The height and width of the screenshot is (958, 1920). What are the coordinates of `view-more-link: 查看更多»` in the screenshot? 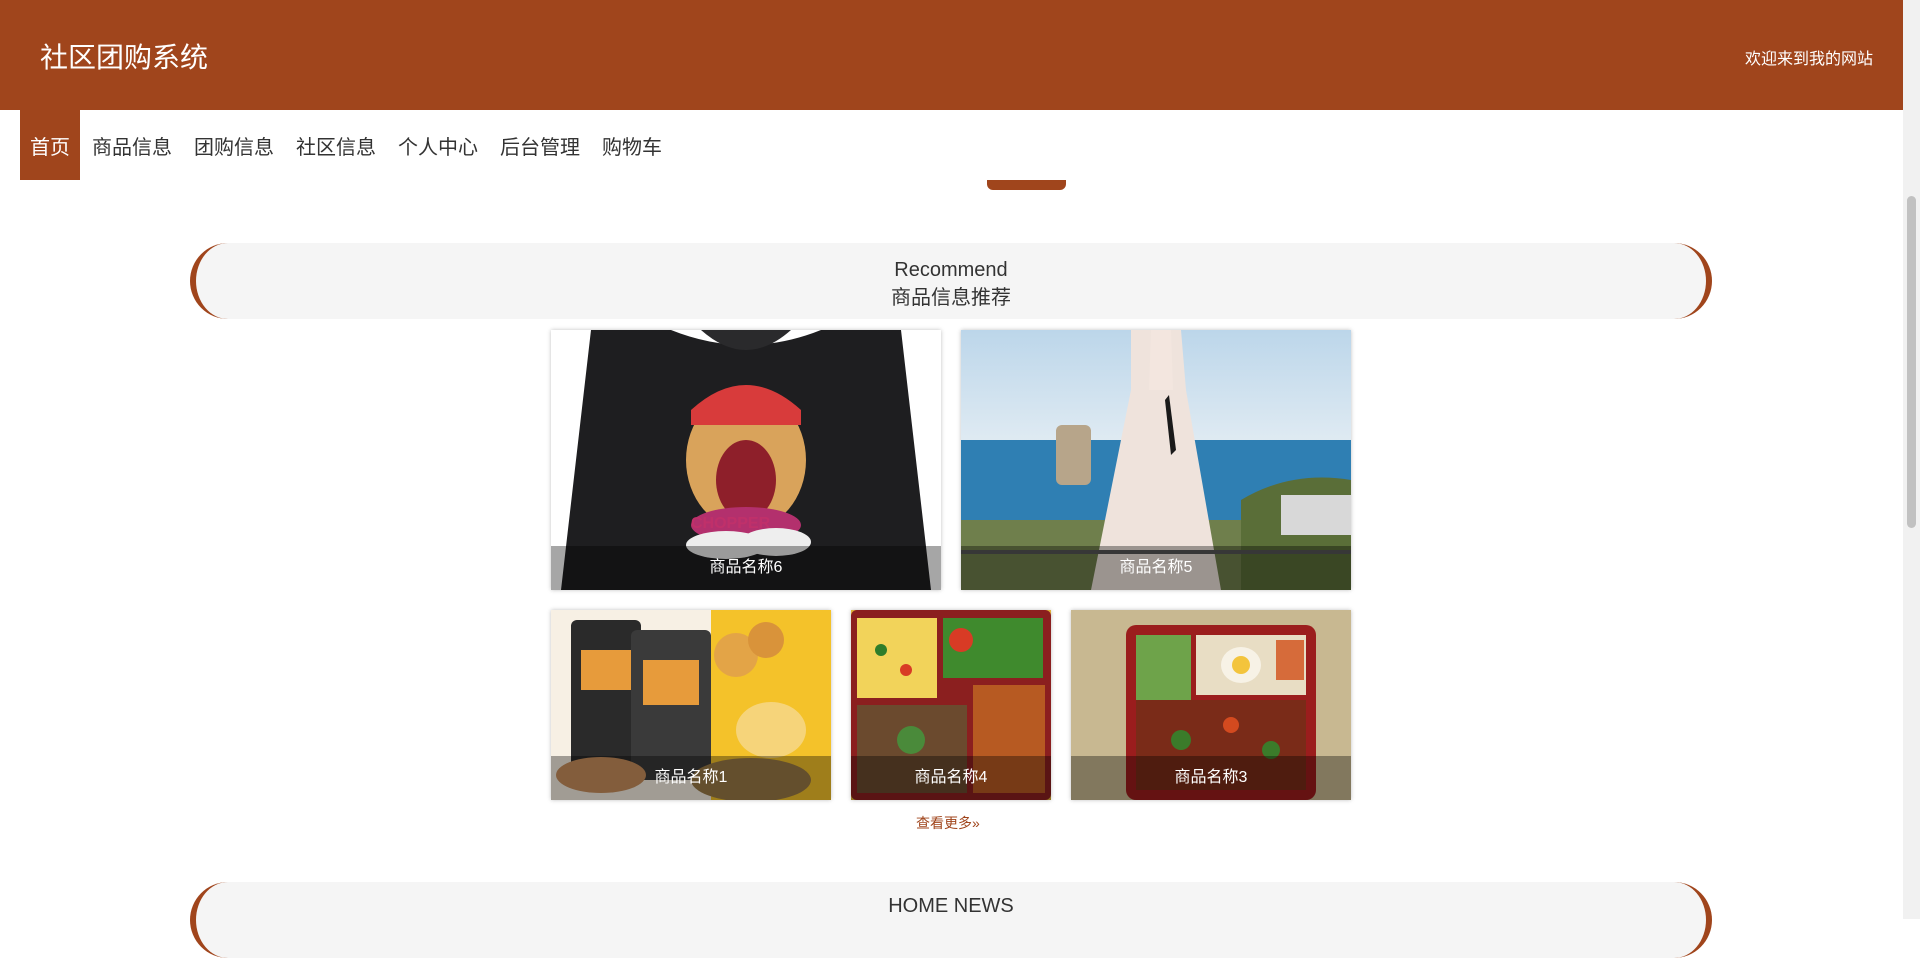 It's located at (948, 823).